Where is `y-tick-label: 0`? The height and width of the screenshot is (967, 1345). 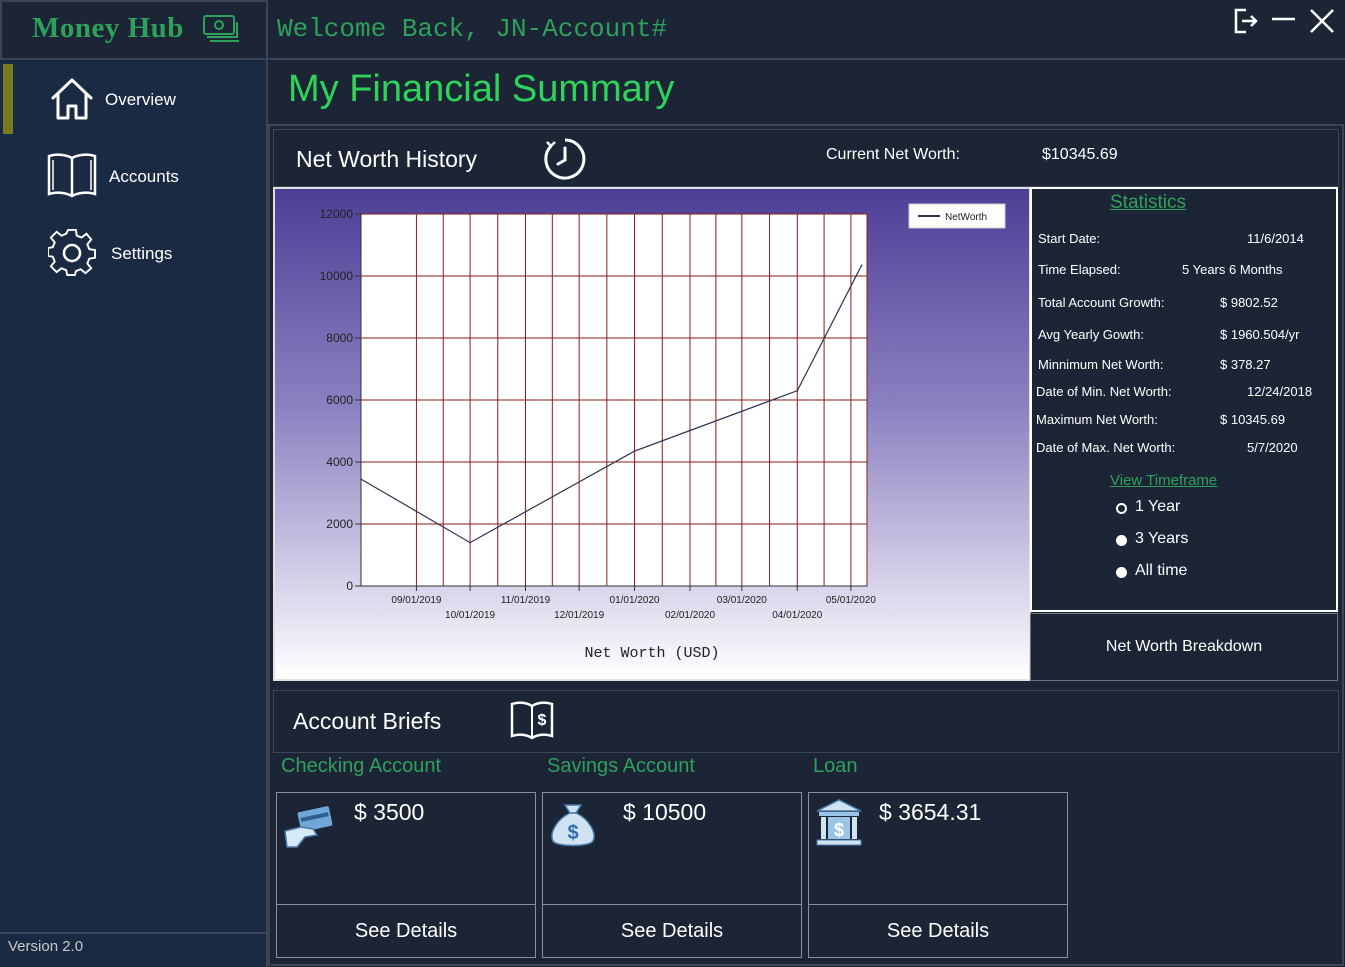
y-tick-label: 0 is located at coordinates (349, 586).